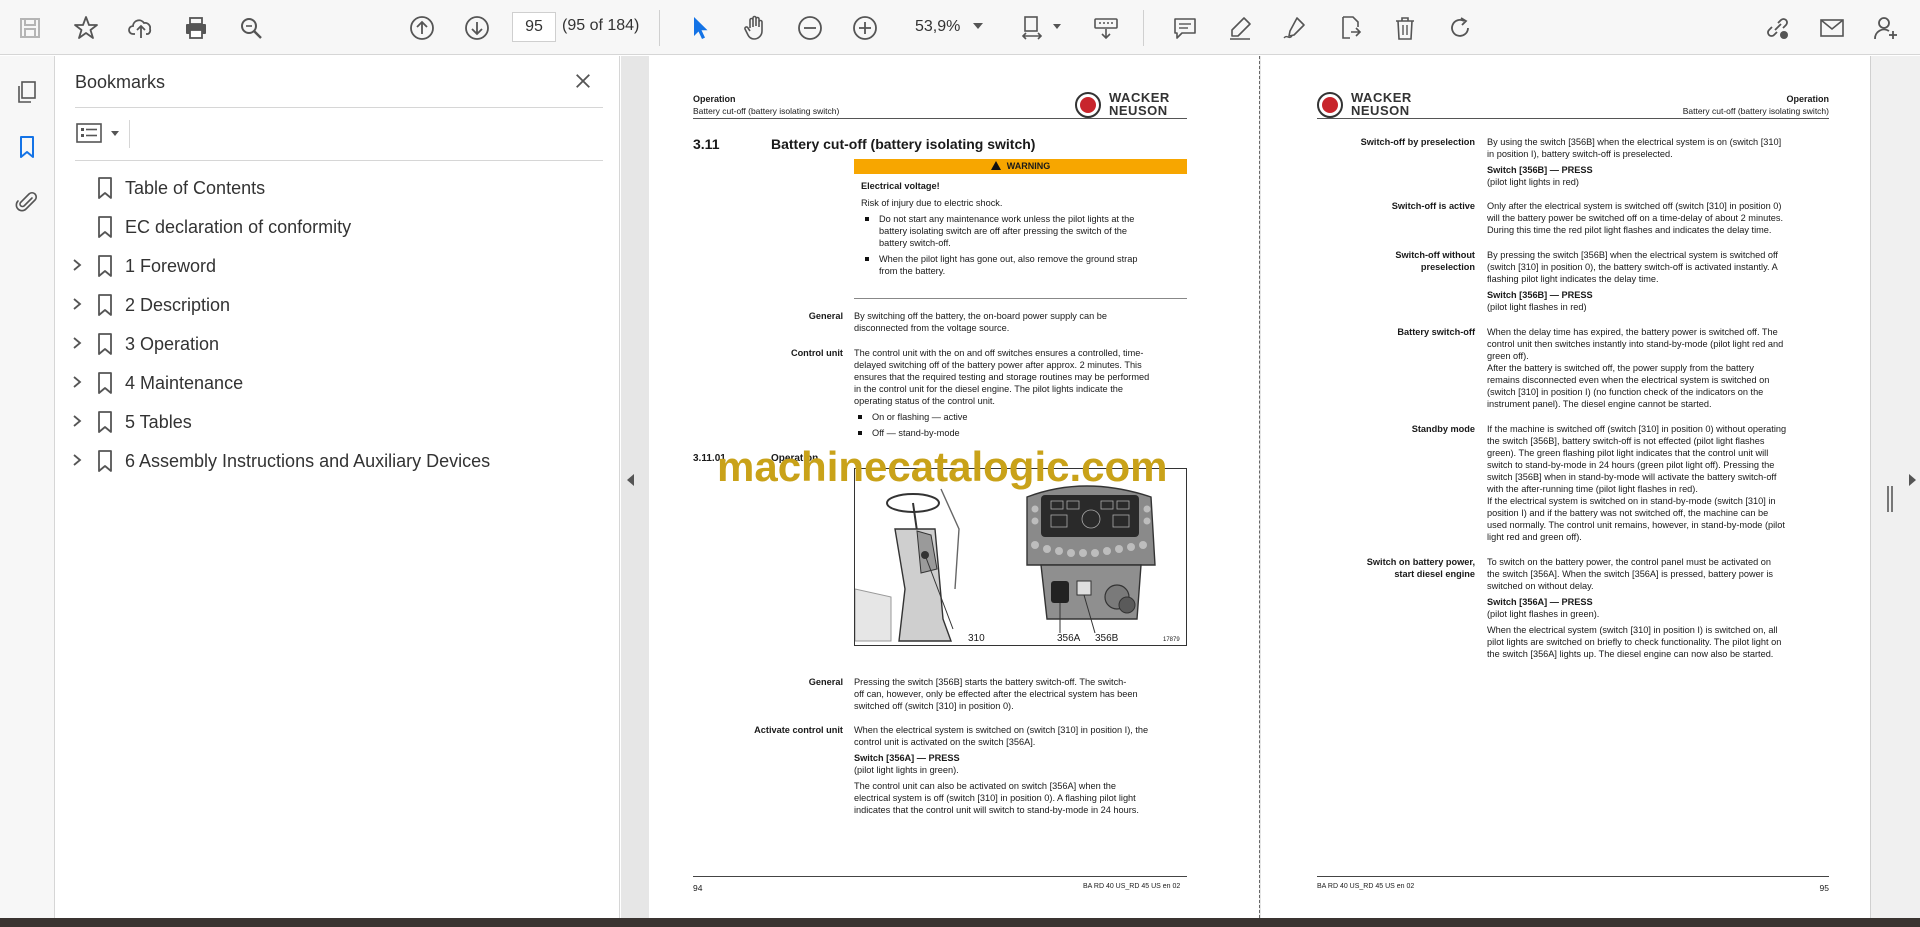  I want to click on email-button, so click(1832, 28).